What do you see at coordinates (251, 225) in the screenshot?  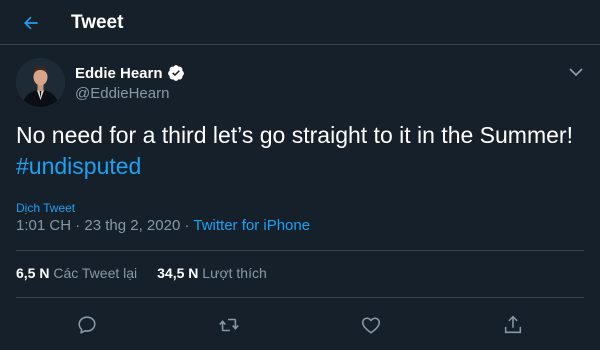 I see `tweet-source-link: Twitter for iPhone` at bounding box center [251, 225].